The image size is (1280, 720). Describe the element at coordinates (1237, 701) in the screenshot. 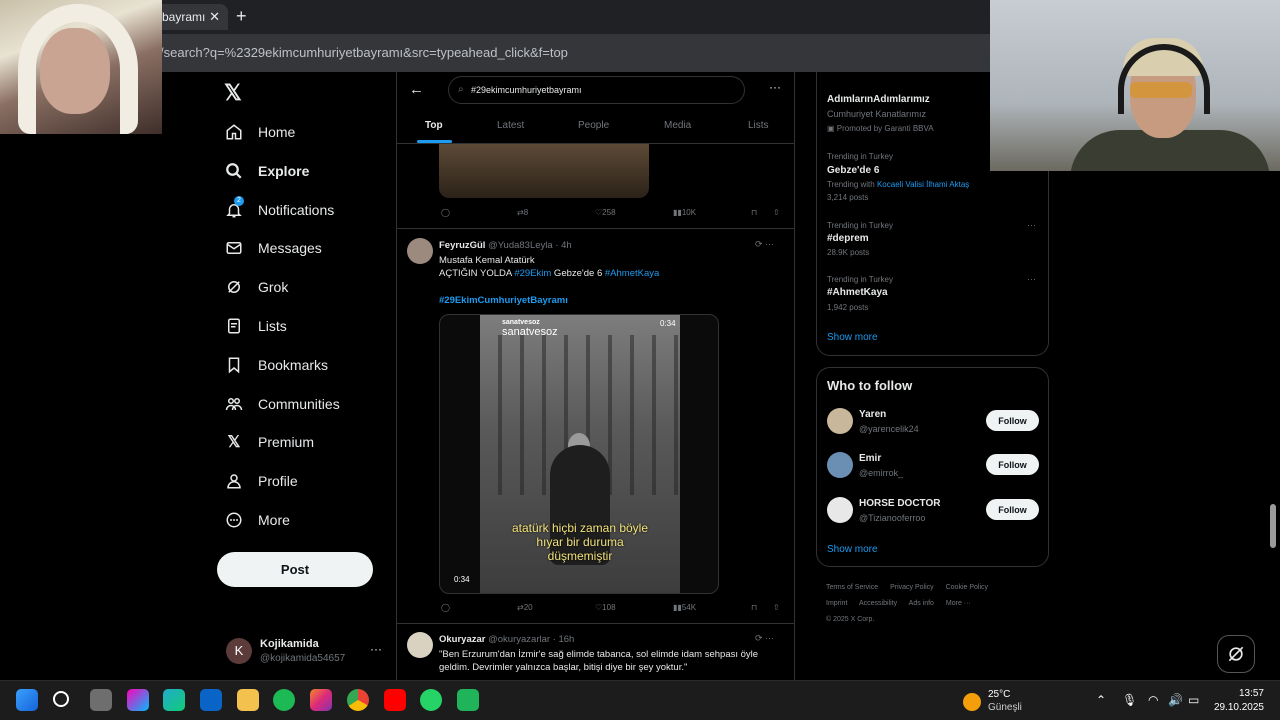

I see `clock: 13:57 29.10.2025` at that location.